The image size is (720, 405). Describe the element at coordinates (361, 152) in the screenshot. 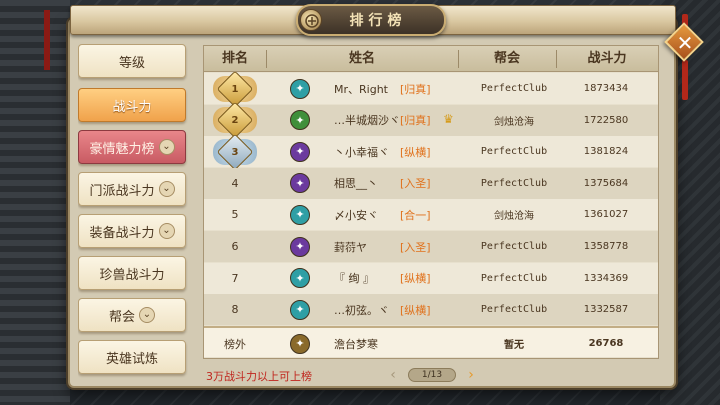

I see `player-name-text: 丶小幸福ヾ` at that location.